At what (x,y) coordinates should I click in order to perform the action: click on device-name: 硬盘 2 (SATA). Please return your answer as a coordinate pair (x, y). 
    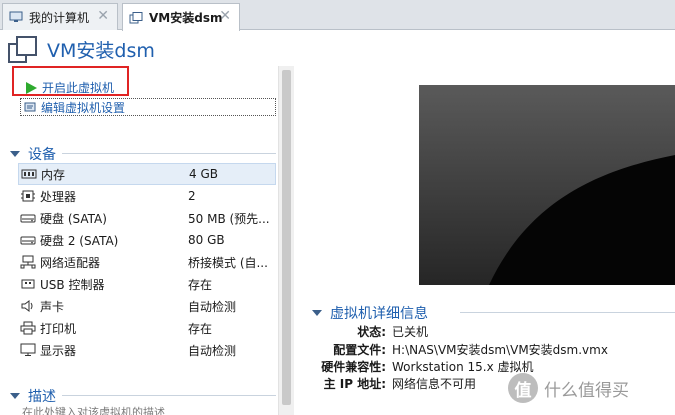
    Looking at the image, I should click on (79, 240).